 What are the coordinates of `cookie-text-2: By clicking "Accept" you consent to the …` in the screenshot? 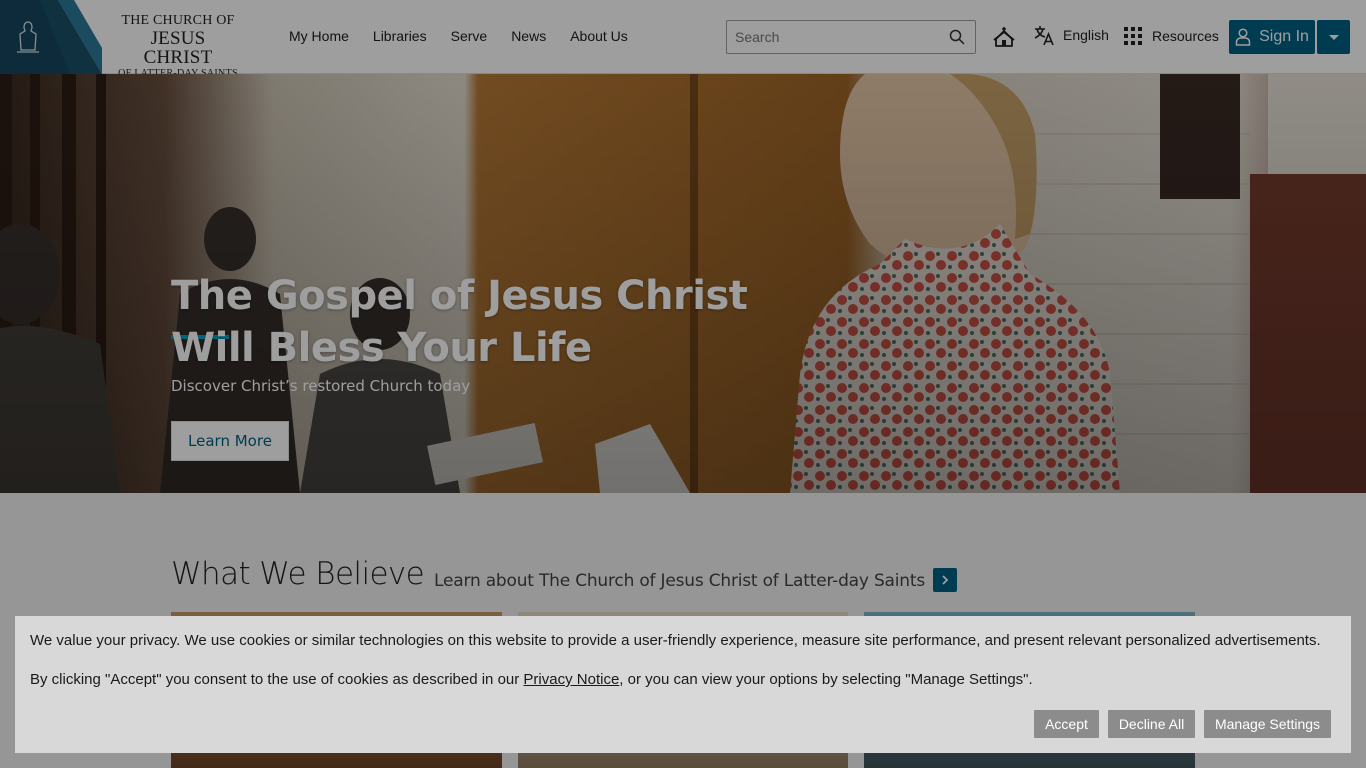 It's located at (531, 679).